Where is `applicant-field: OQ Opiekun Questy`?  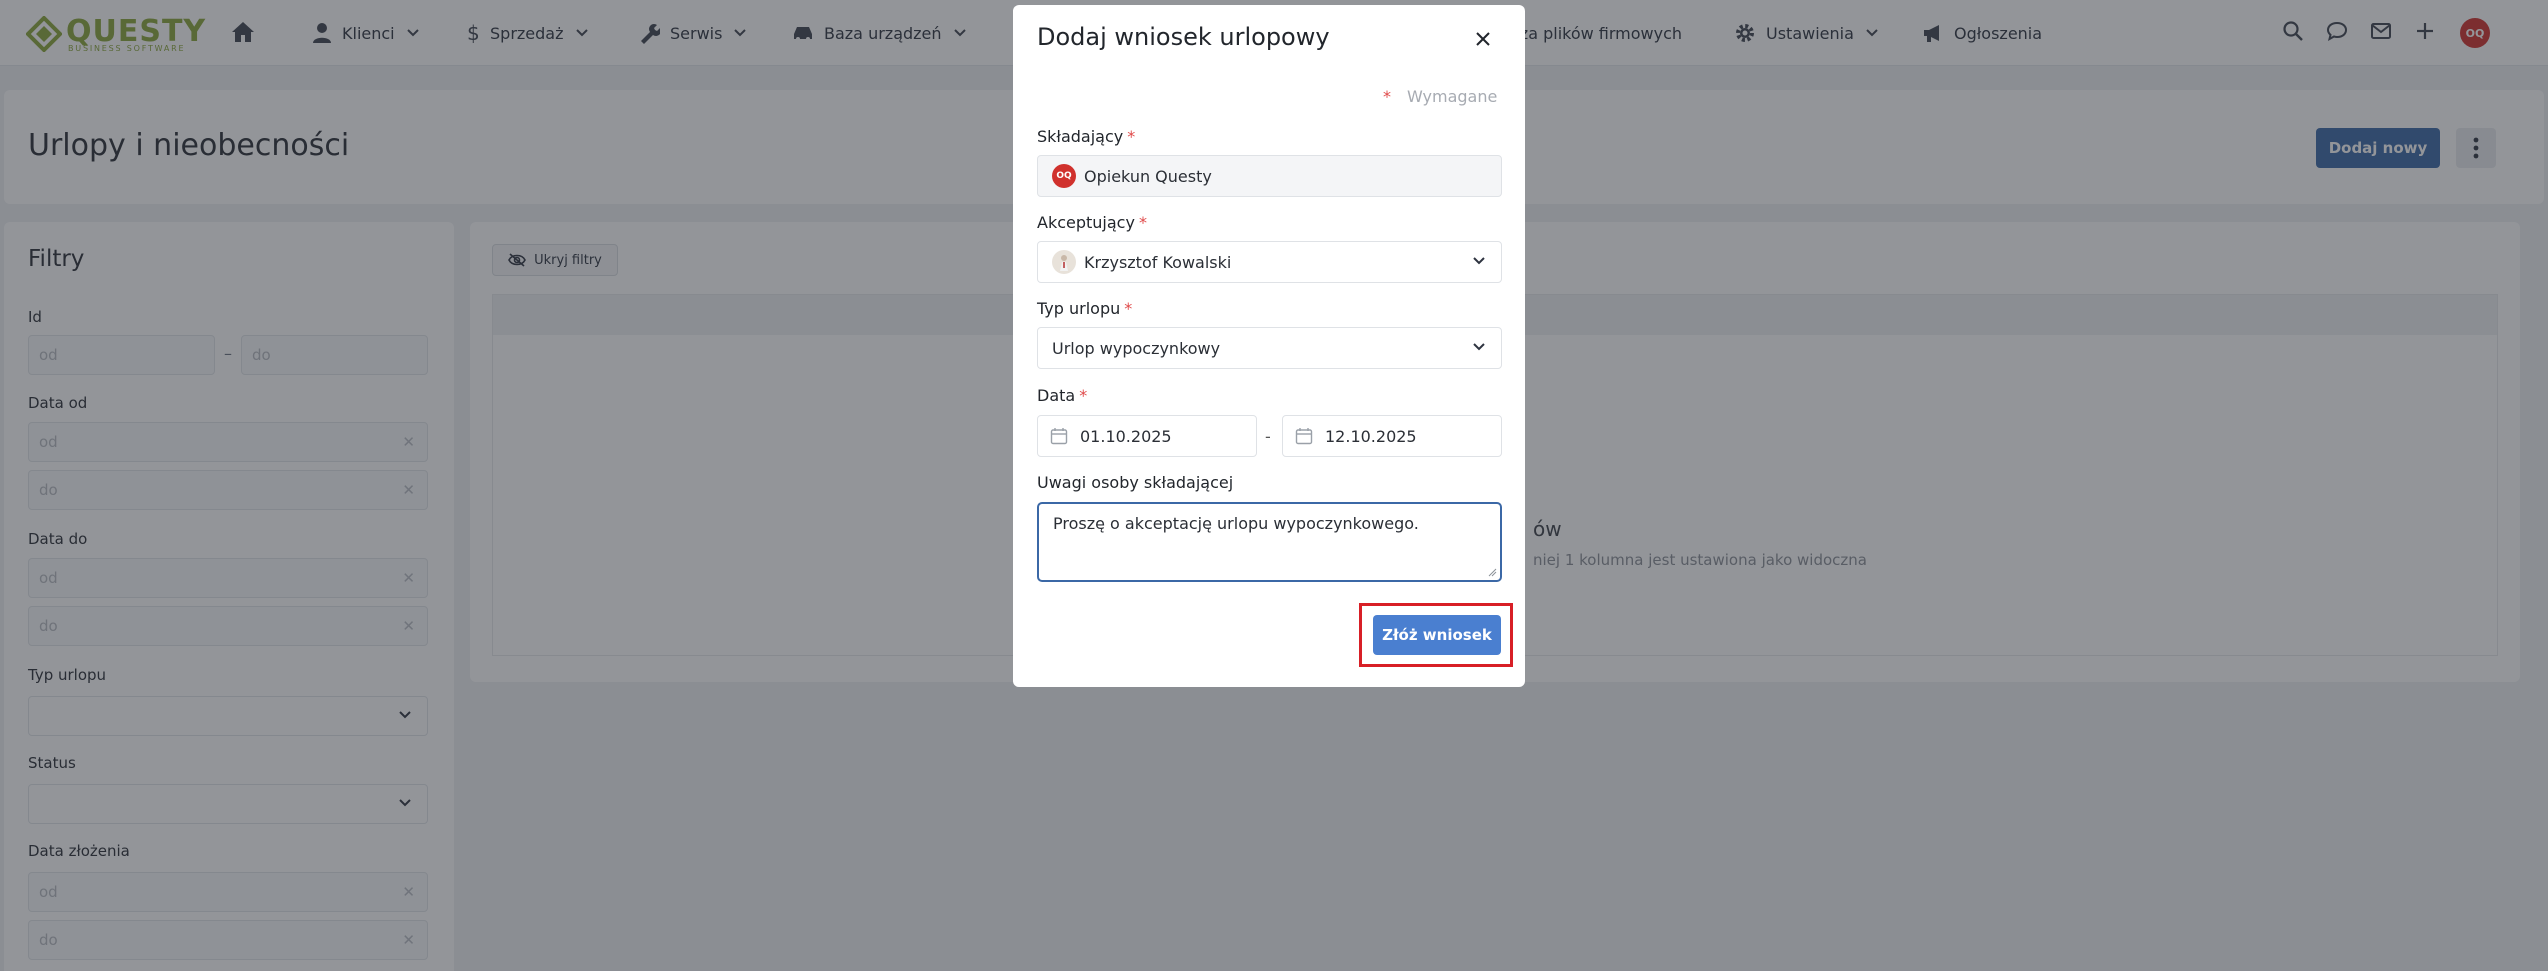
applicant-field: OQ Opiekun Questy is located at coordinates (1269, 176).